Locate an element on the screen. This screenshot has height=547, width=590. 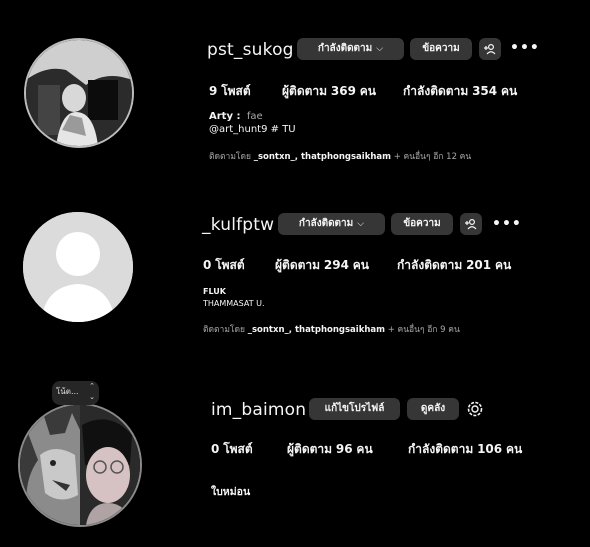
profile-username: _kulfptw is located at coordinates (238, 225).